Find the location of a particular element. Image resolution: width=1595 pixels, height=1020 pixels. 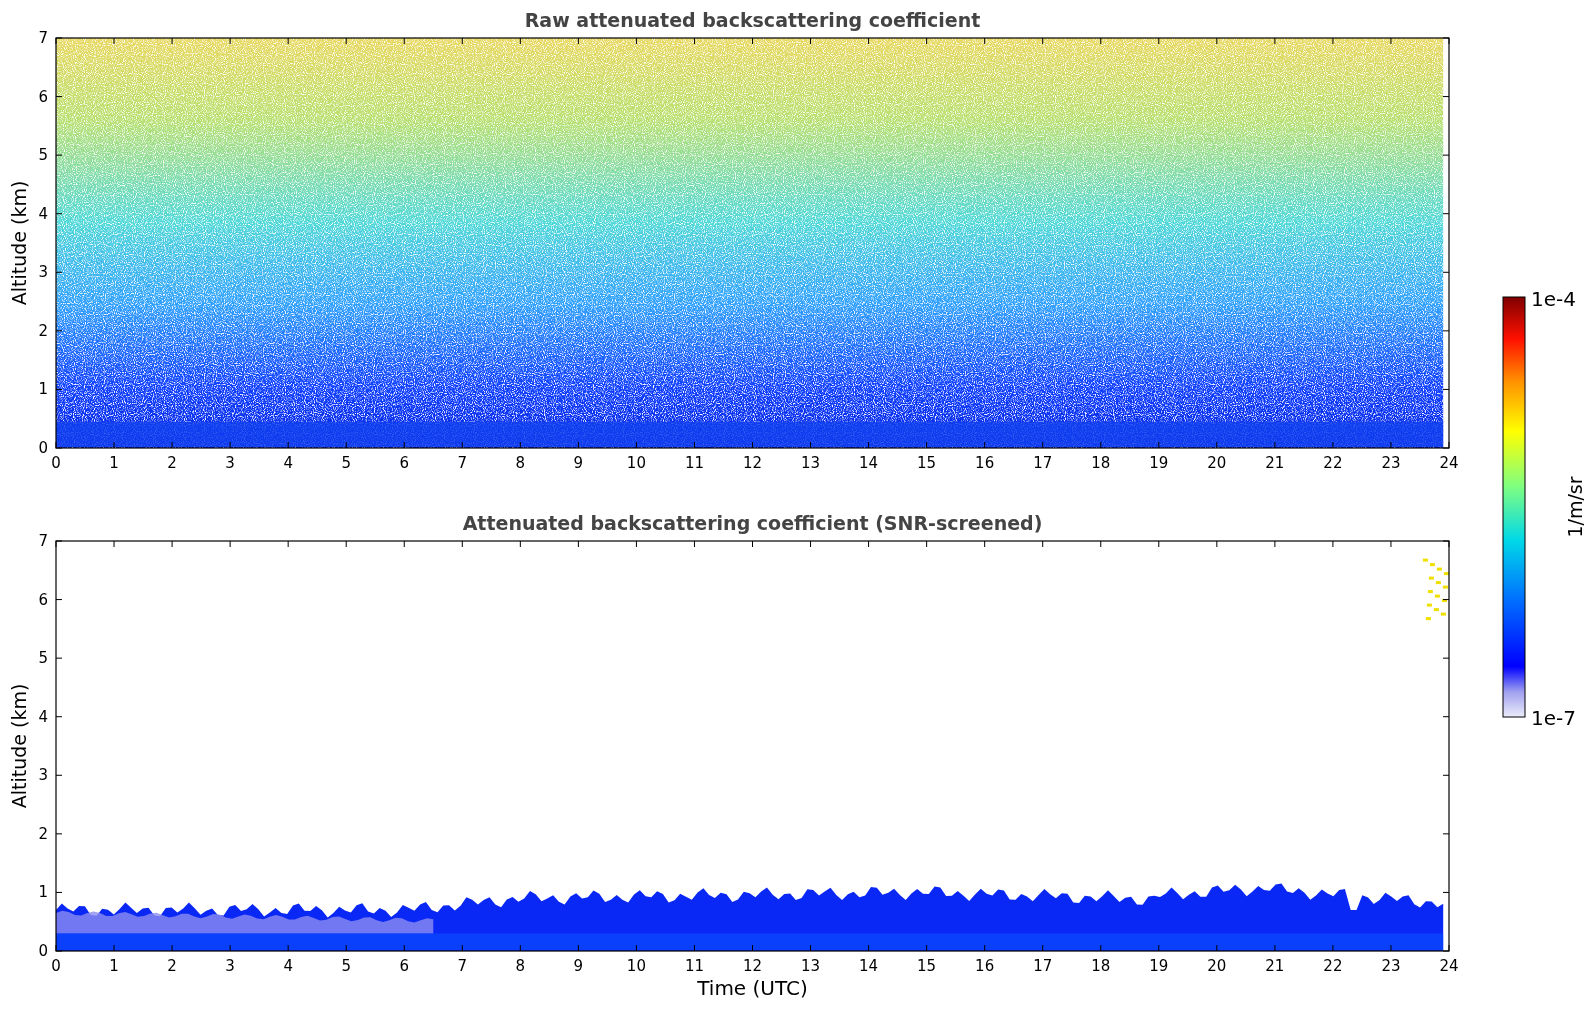

chart-title: Raw attenuated backscattering coefficient is located at coordinates (752, 20).